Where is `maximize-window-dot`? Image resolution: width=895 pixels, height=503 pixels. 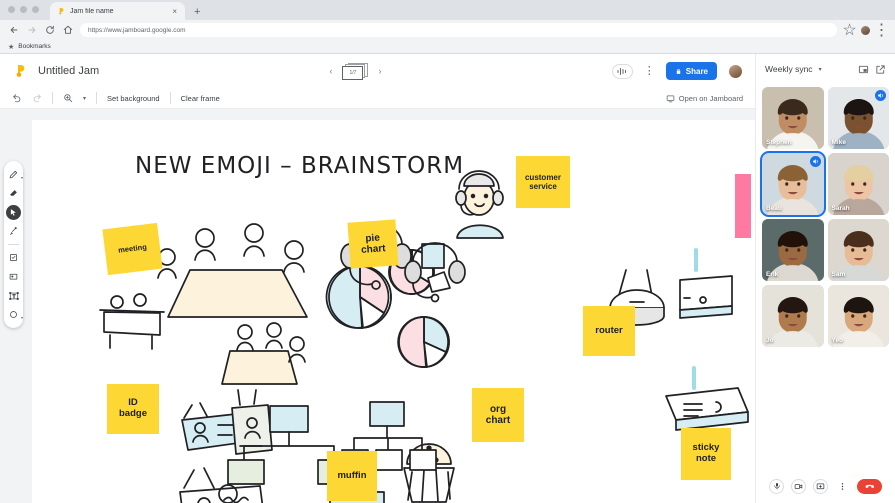 maximize-window-dot is located at coordinates (35, 9).